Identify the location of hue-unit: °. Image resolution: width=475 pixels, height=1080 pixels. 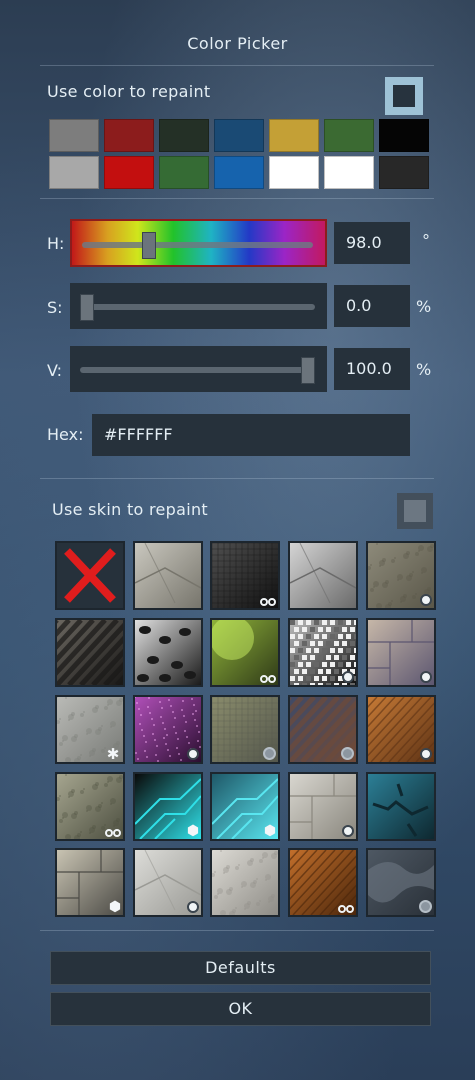
(426, 240).